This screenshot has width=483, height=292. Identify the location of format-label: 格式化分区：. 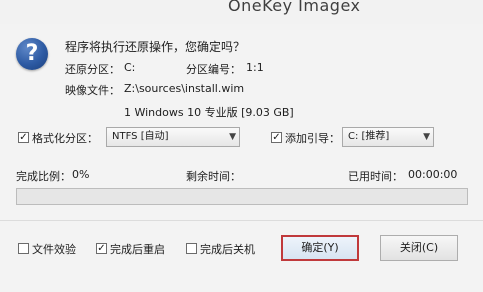
(65, 138).